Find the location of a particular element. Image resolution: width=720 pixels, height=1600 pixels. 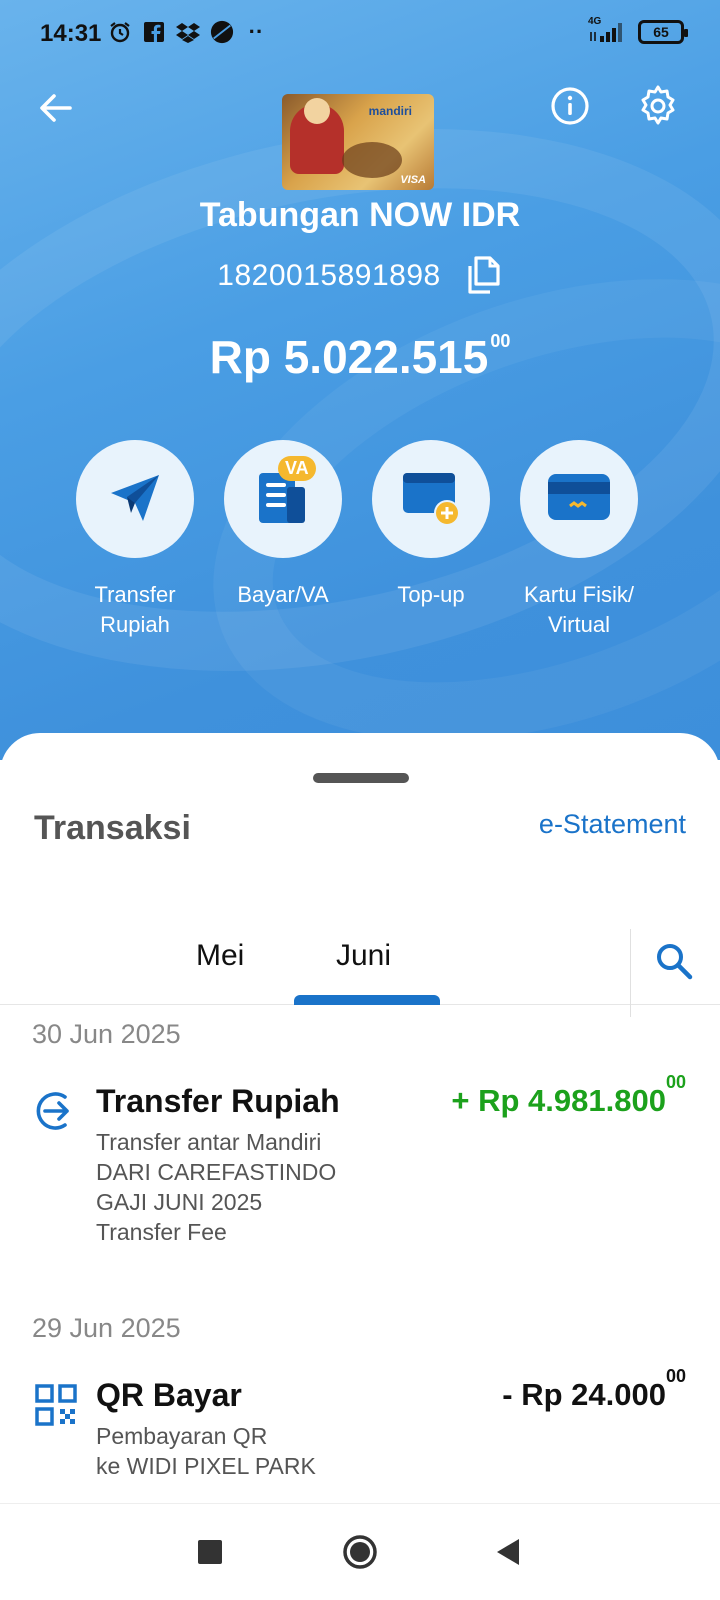

account-number: 1820015891898 is located at coordinates (329, 275).